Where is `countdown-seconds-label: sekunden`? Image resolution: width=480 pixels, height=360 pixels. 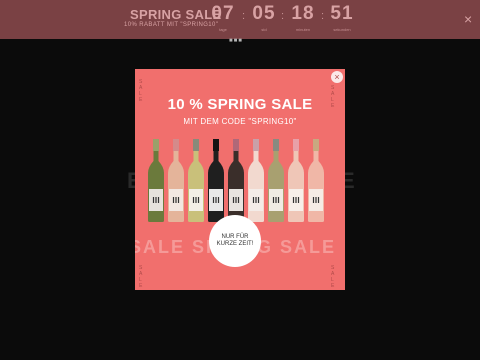
countdown-seconds-label: sekunden is located at coordinates (342, 29).